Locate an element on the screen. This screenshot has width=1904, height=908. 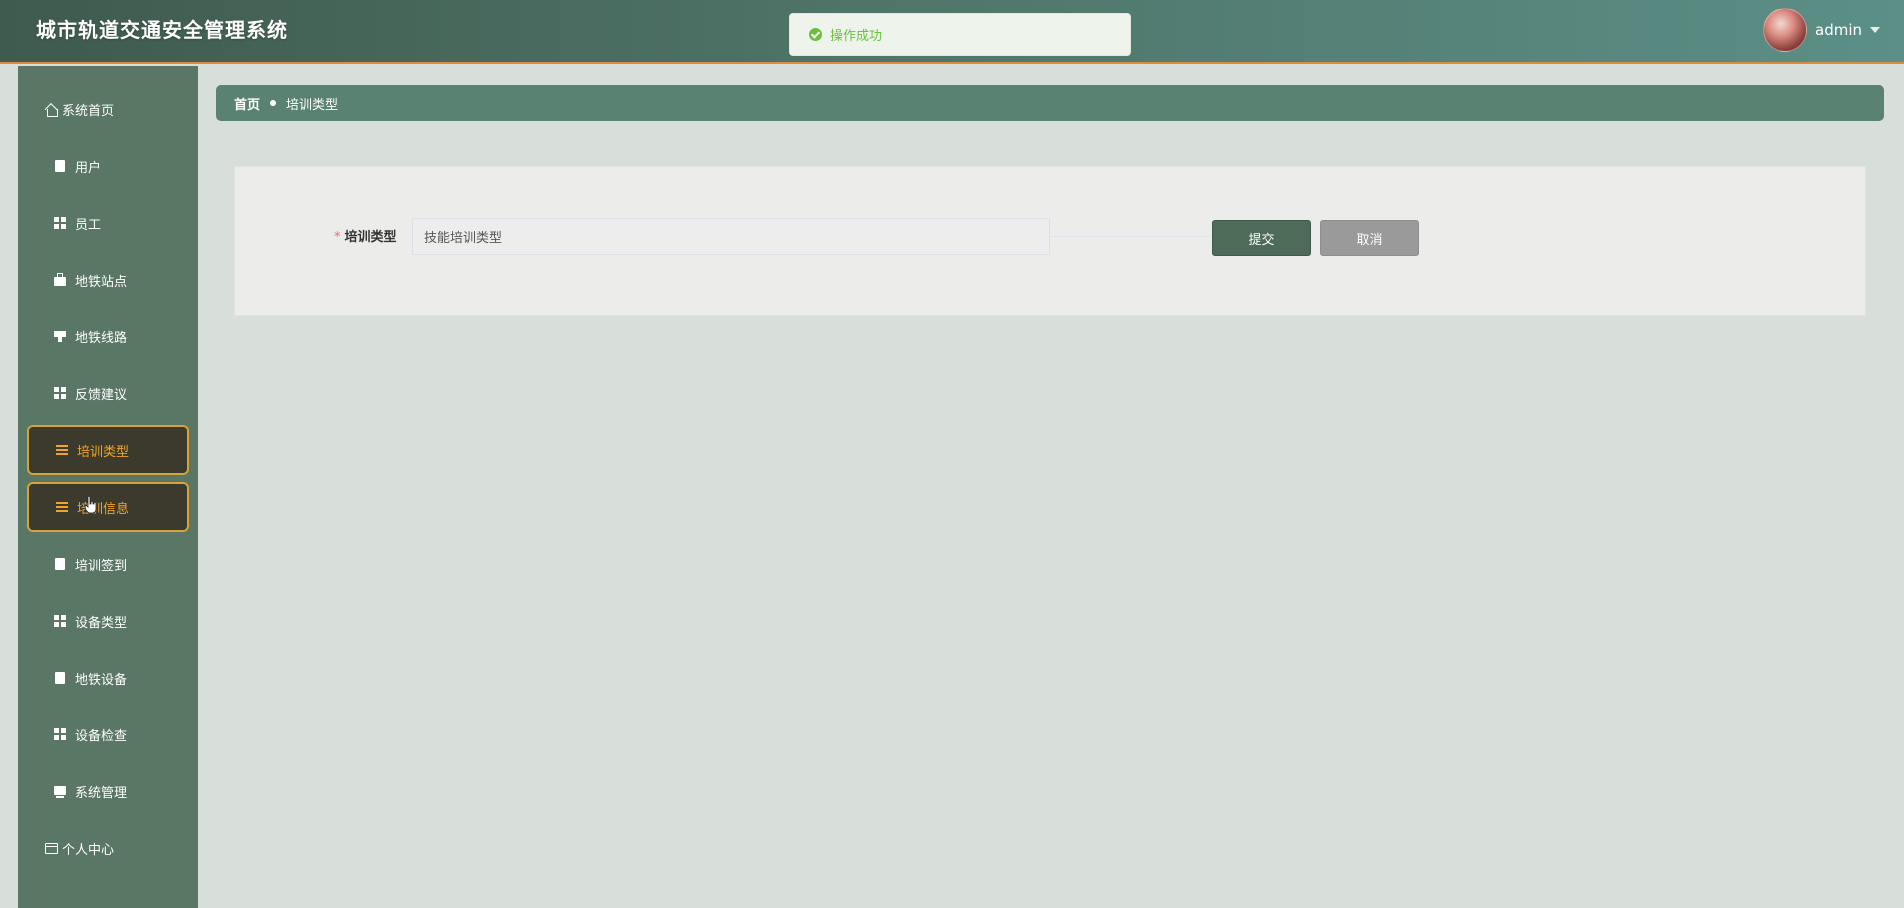
sidebar-item-label: 系统管理 is located at coordinates (101, 793).